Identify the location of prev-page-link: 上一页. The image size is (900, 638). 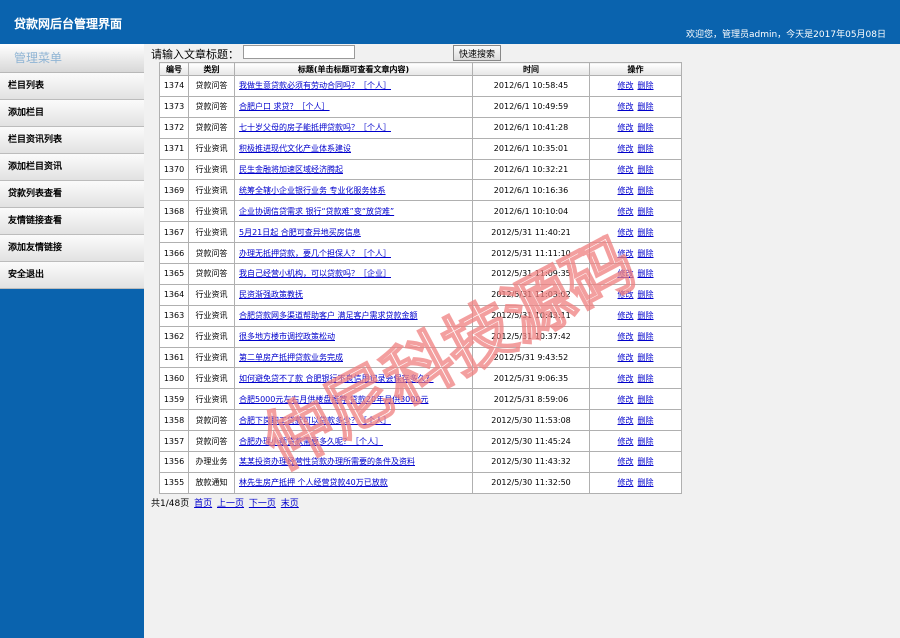
(230, 504).